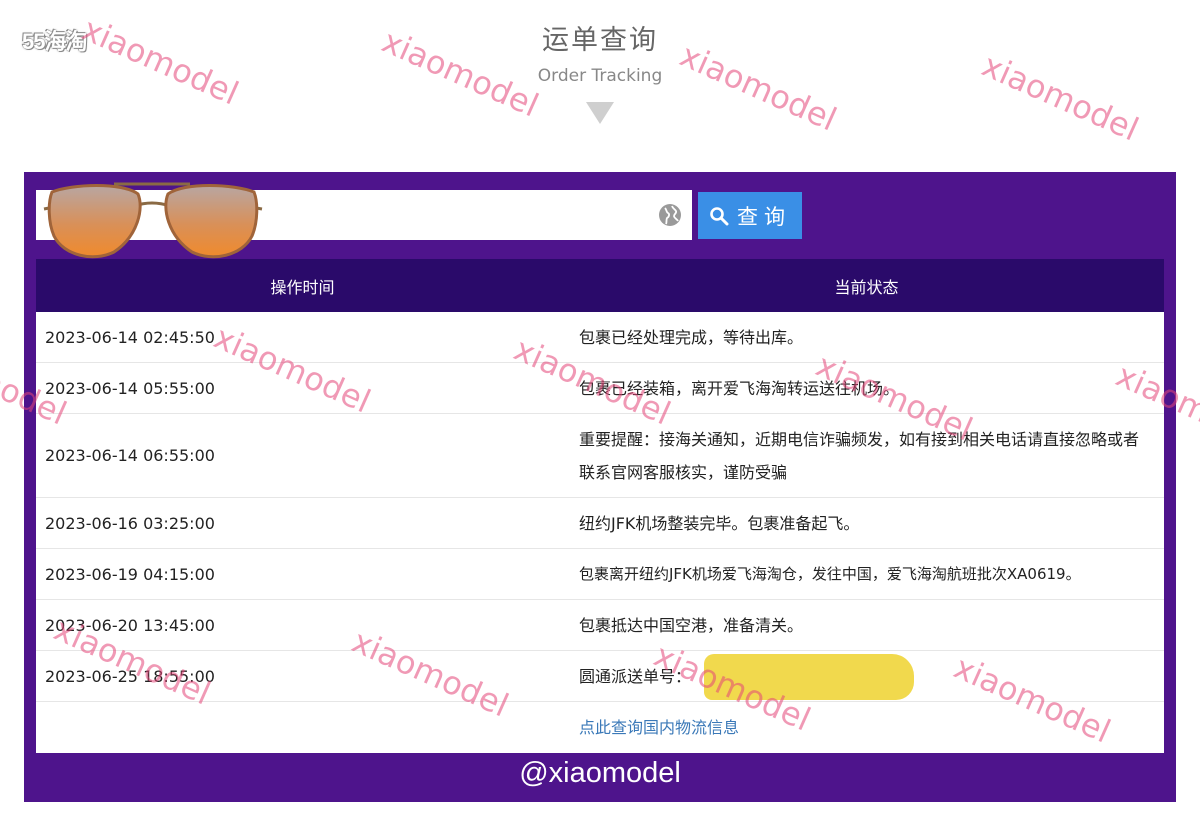 Image resolution: width=1200 pixels, height=824 pixels. Describe the element at coordinates (670, 215) in the screenshot. I see `globe-icon` at that location.